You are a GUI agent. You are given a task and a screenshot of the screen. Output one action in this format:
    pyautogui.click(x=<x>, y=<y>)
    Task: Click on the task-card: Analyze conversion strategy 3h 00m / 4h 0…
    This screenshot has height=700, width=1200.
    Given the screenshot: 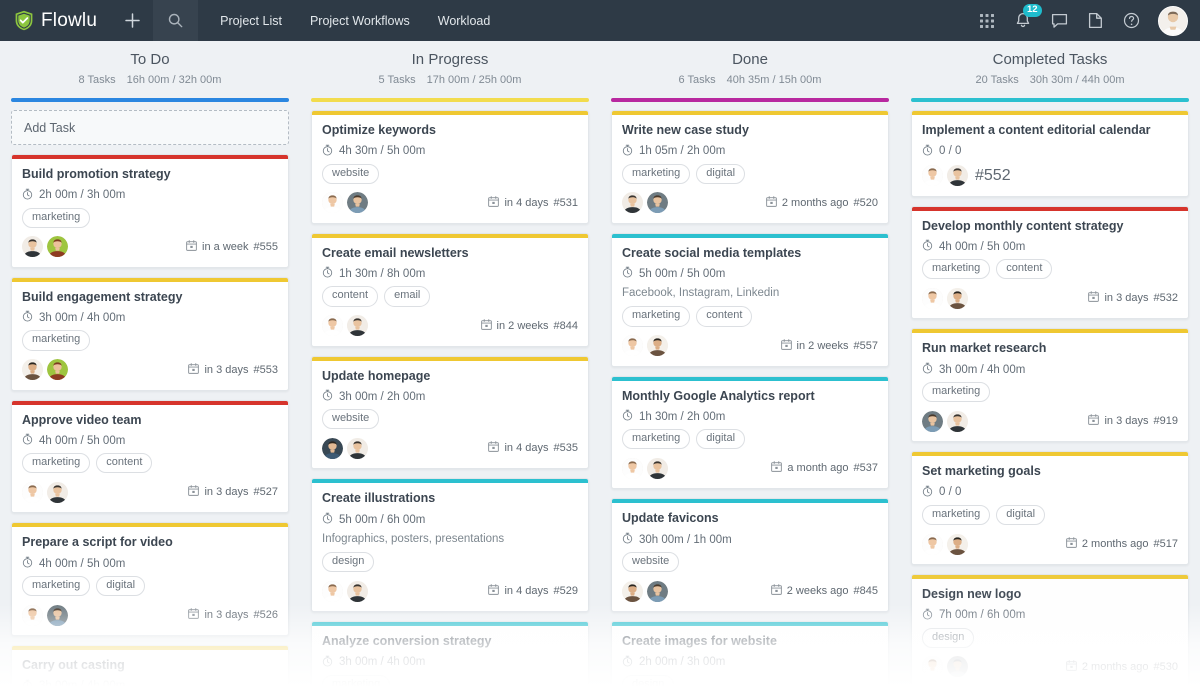 What is the action you would take?
    pyautogui.click(x=450, y=660)
    